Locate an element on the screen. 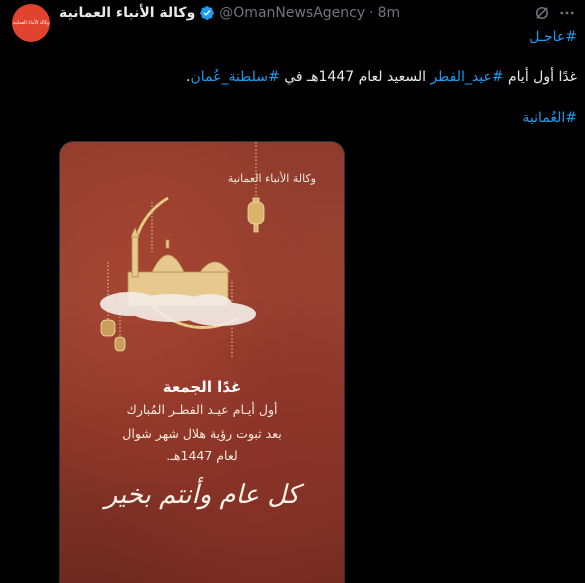  verified-badge-icon is located at coordinates (207, 13).